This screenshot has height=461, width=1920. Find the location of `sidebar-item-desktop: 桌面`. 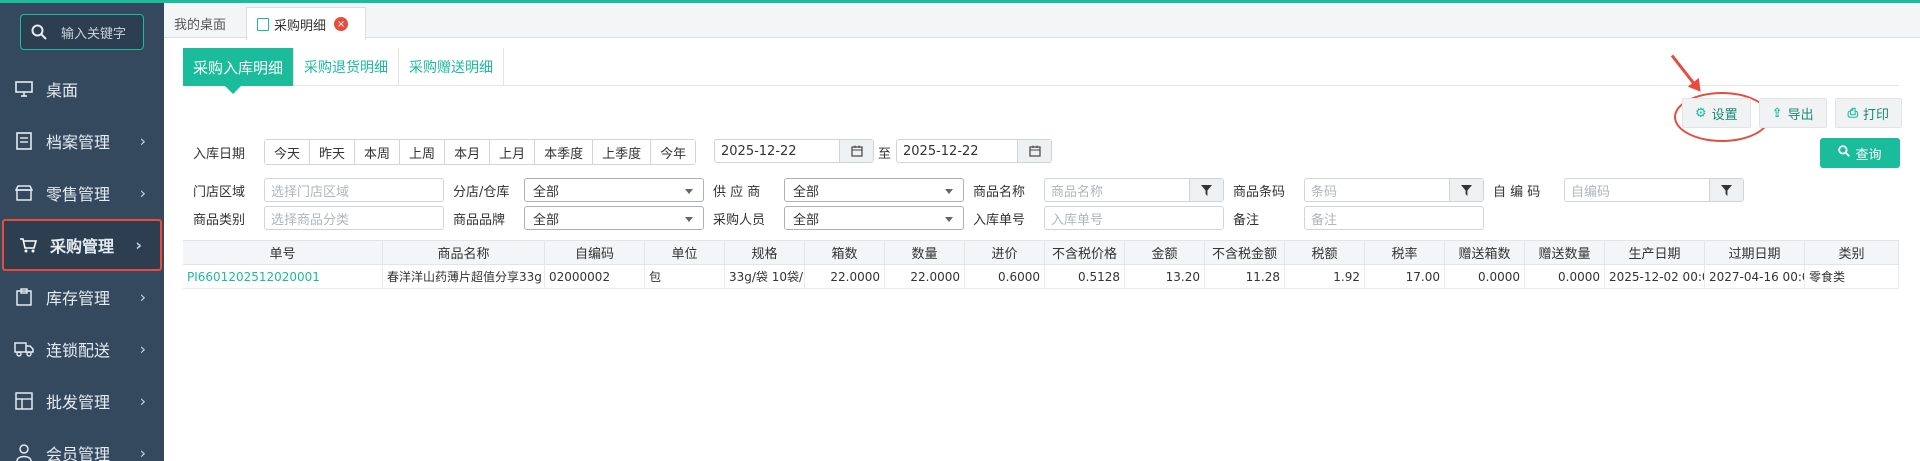

sidebar-item-desktop: 桌面 is located at coordinates (82, 89).